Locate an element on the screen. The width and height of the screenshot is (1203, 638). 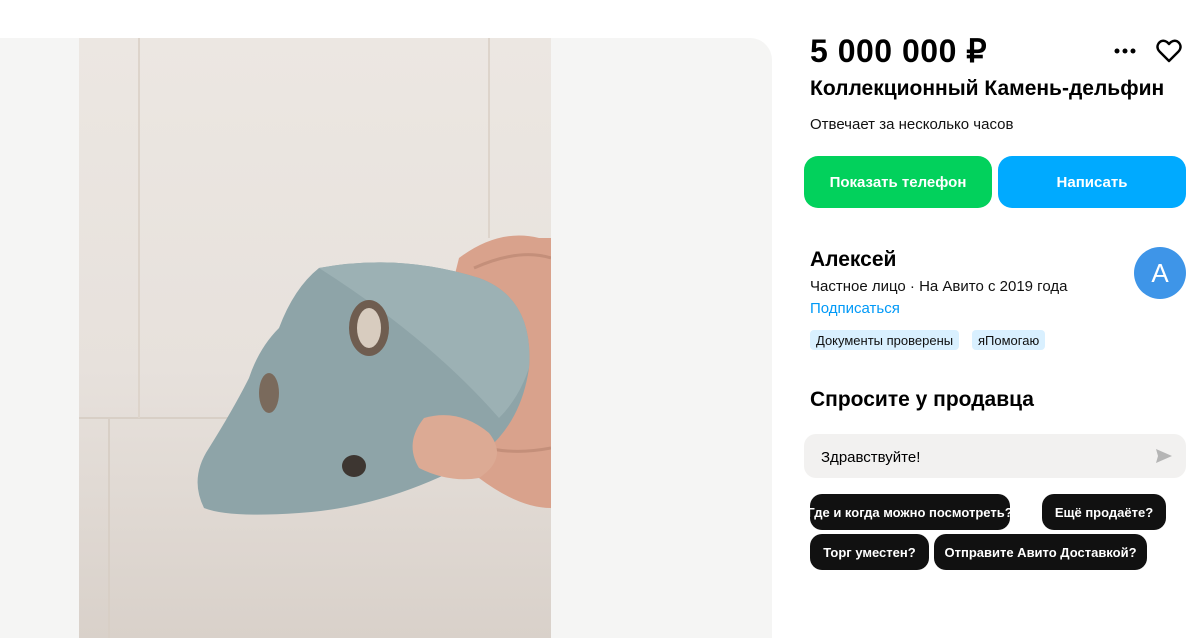
show-phone-button: Показать телефон is located at coordinates (898, 182).